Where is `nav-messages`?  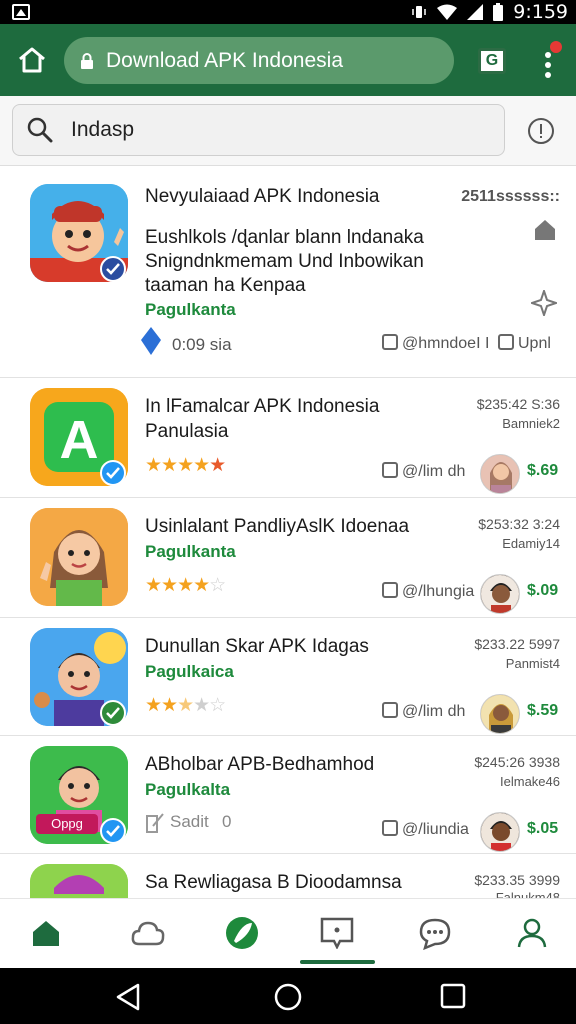 nav-messages is located at coordinates (337, 933).